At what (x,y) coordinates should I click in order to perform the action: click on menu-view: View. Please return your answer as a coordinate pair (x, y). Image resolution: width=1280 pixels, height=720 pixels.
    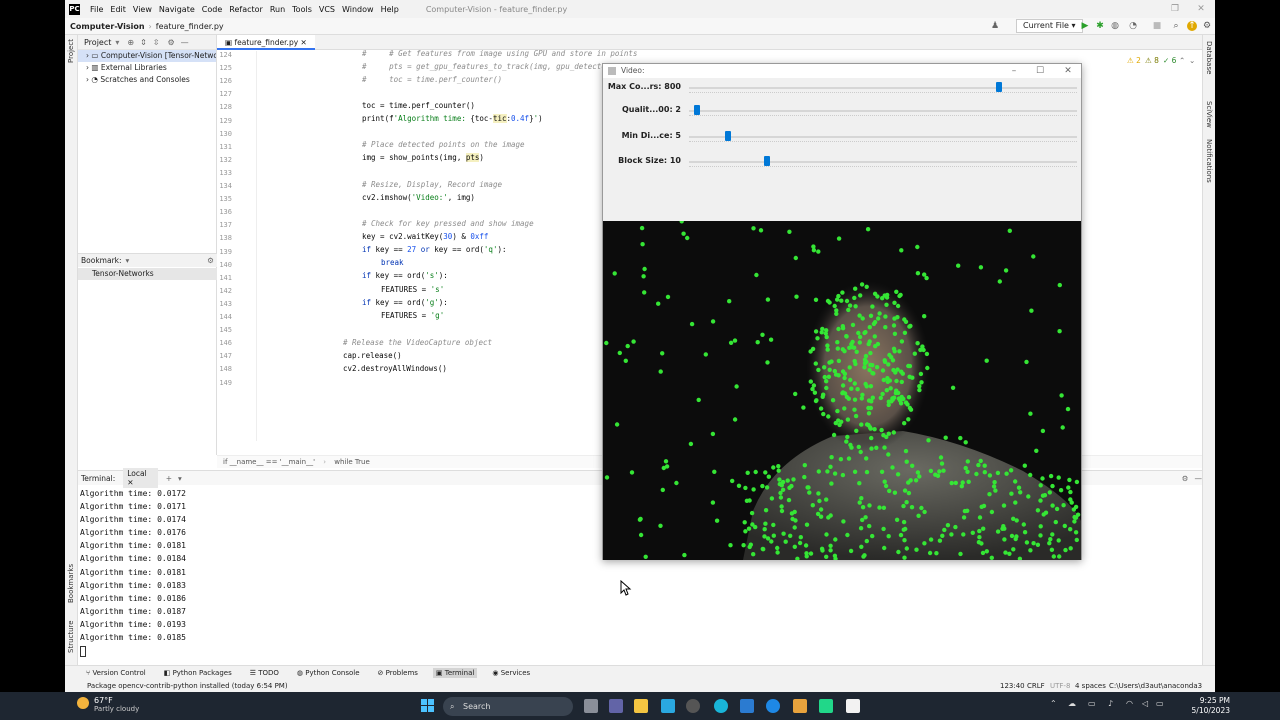
    Looking at the image, I should click on (142, 9).